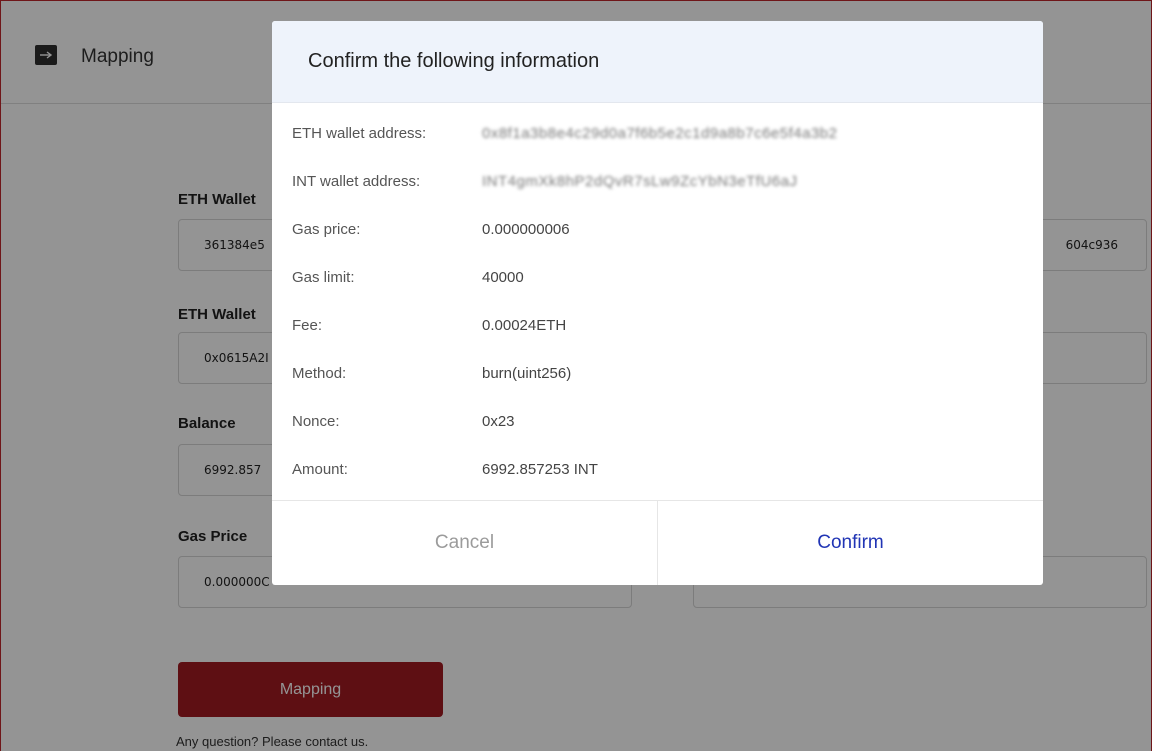  Describe the element at coordinates (307, 325) in the screenshot. I see `info-label: Fee:` at that location.